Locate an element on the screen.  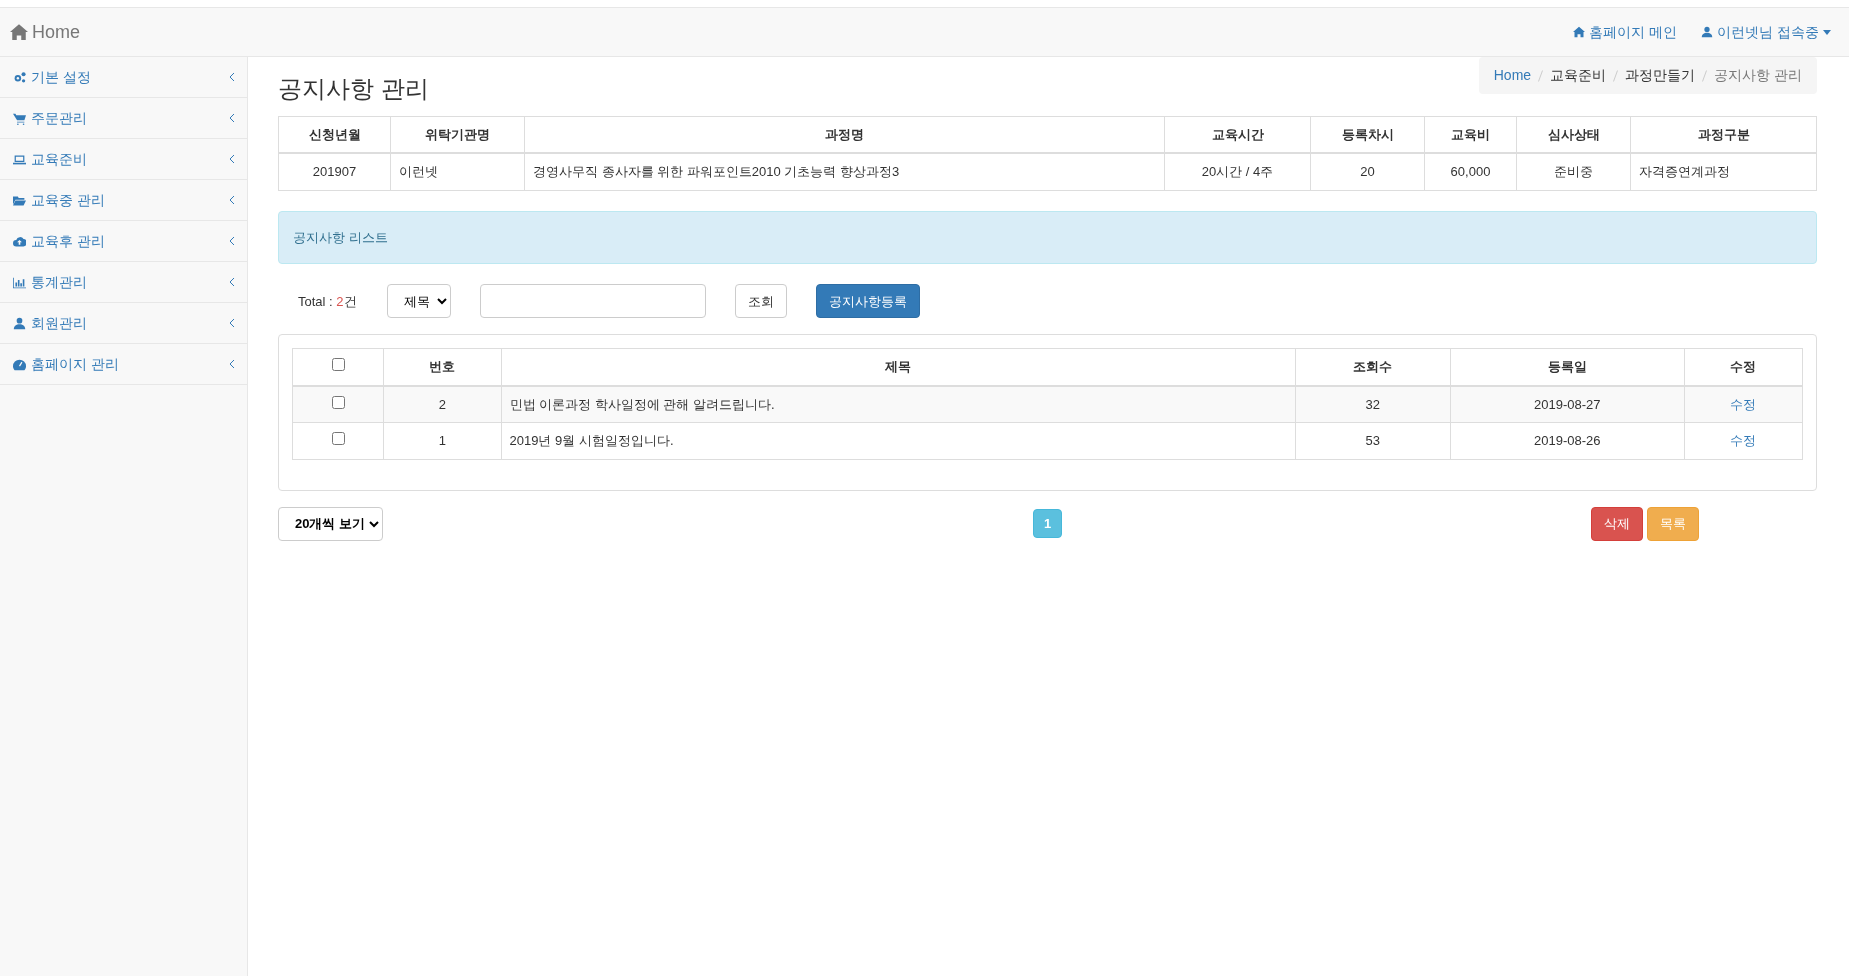
breadcrumb-item: 공지사항 관리 is located at coordinates (1758, 75).